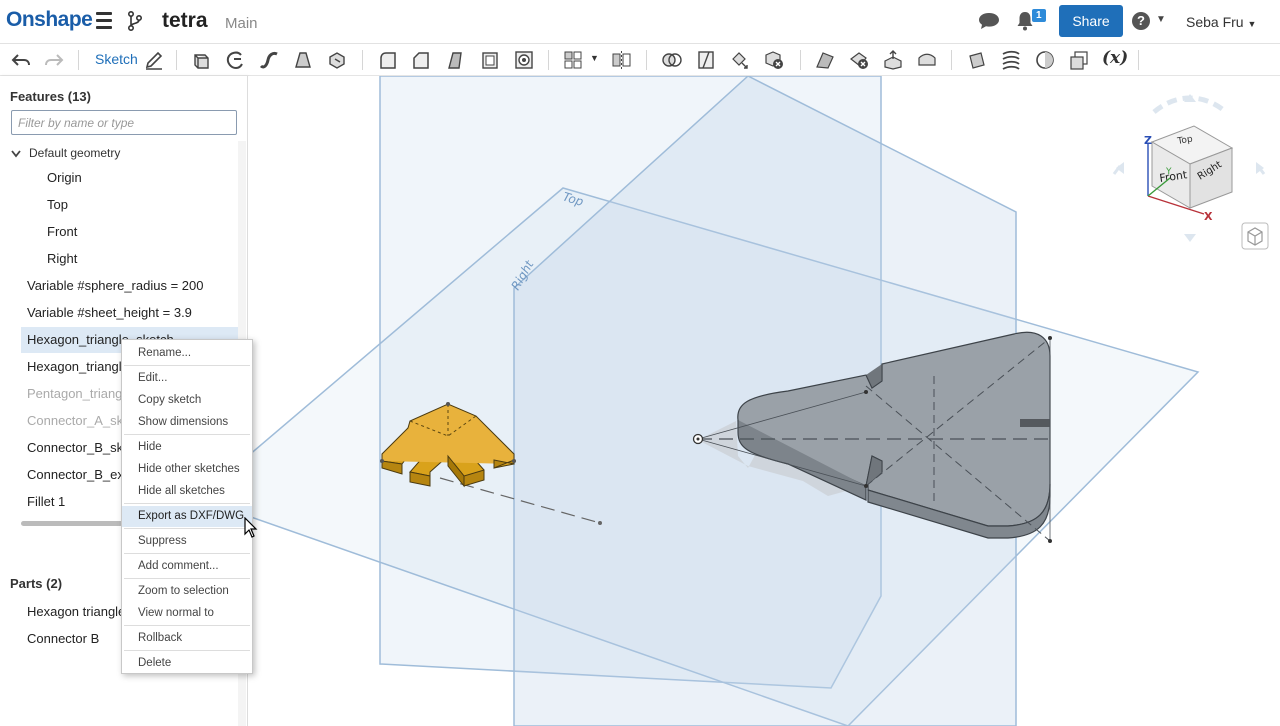 The height and width of the screenshot is (726, 1280). I want to click on user-name: Seba Fru, so click(1215, 22).